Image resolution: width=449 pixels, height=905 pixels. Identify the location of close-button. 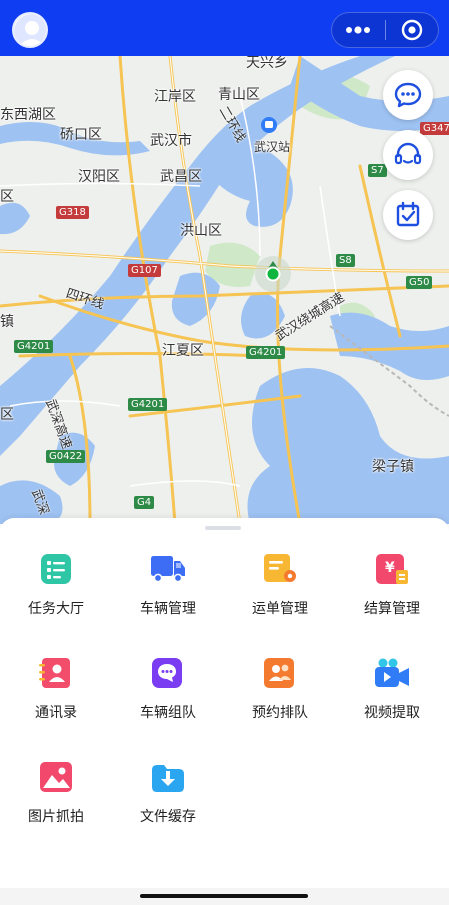
(412, 30).